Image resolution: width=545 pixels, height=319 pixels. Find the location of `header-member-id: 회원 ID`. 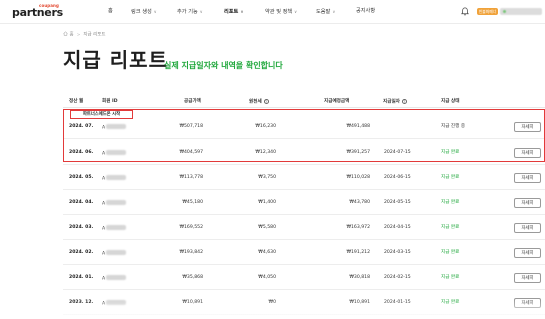

header-member-id: 회원 ID is located at coordinates (110, 101).